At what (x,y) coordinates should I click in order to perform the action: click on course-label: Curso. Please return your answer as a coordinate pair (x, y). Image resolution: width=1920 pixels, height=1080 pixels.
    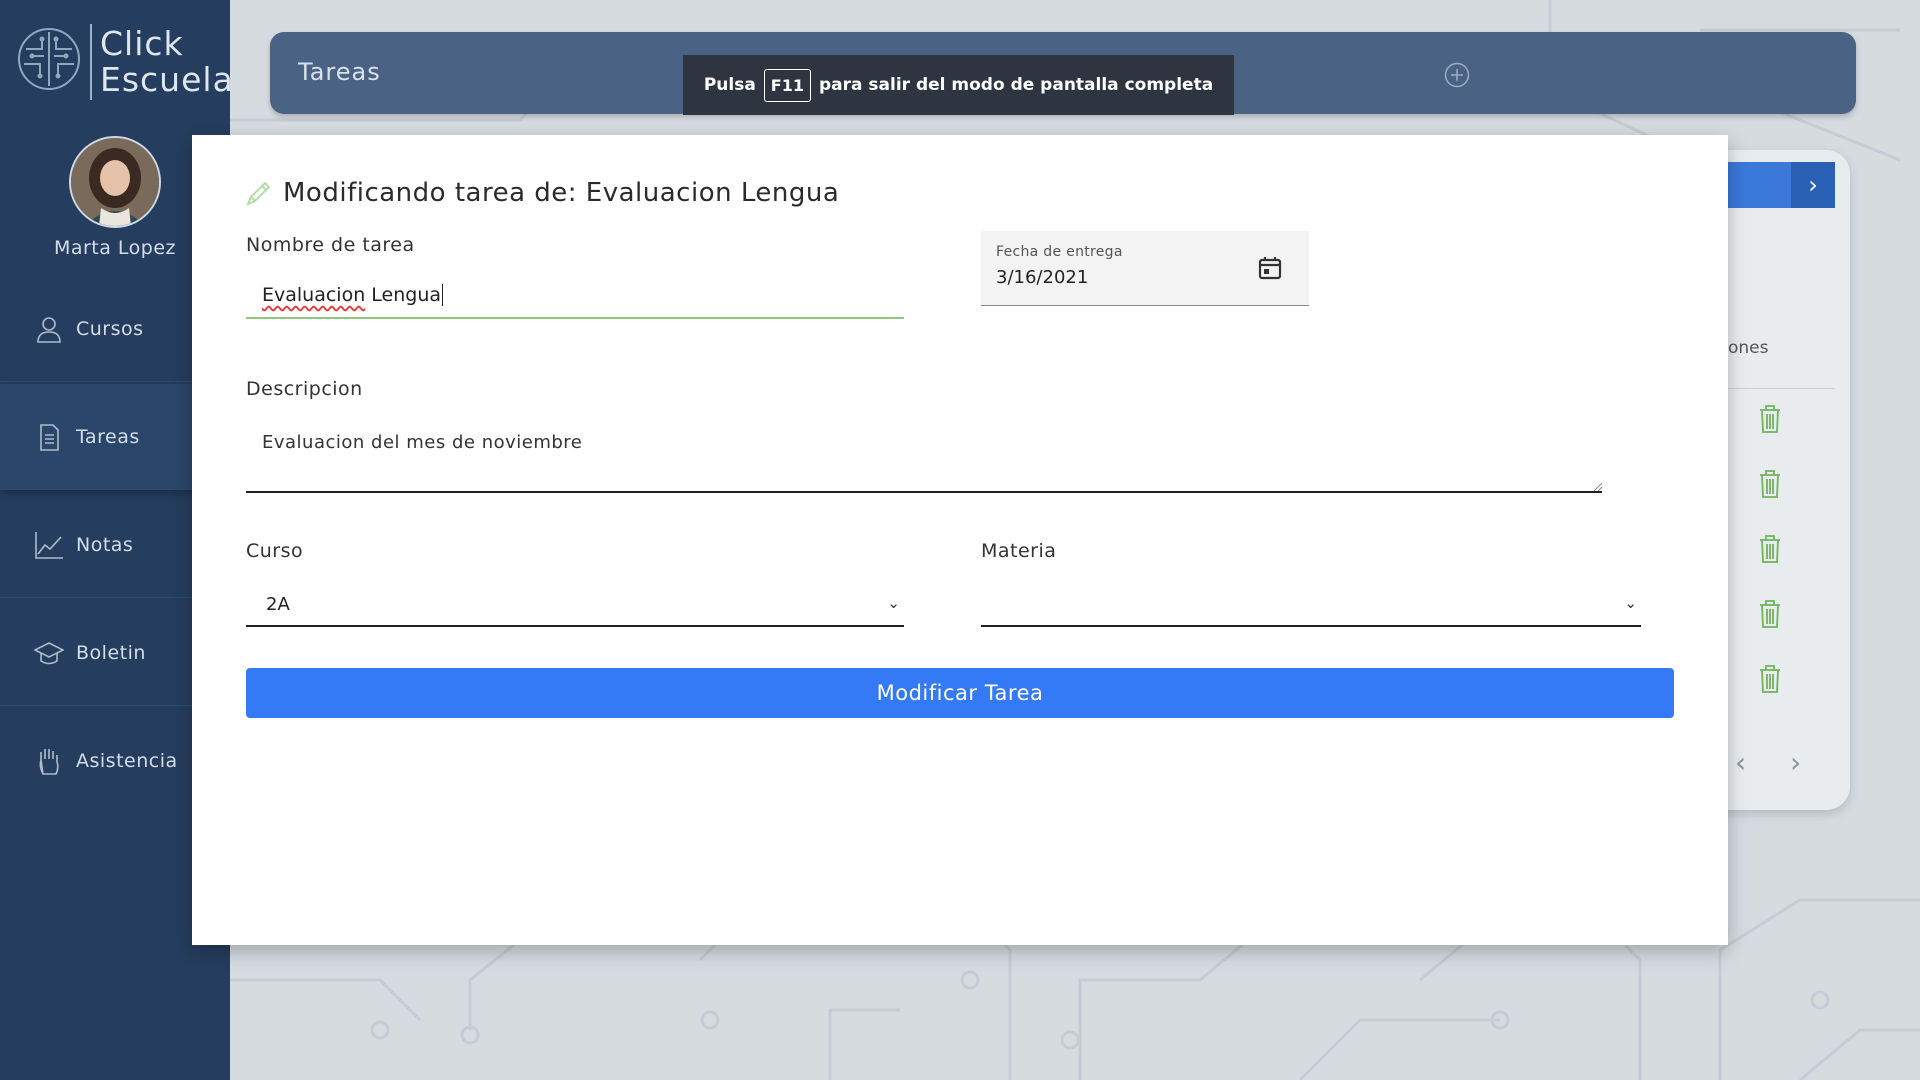
    Looking at the image, I should click on (275, 551).